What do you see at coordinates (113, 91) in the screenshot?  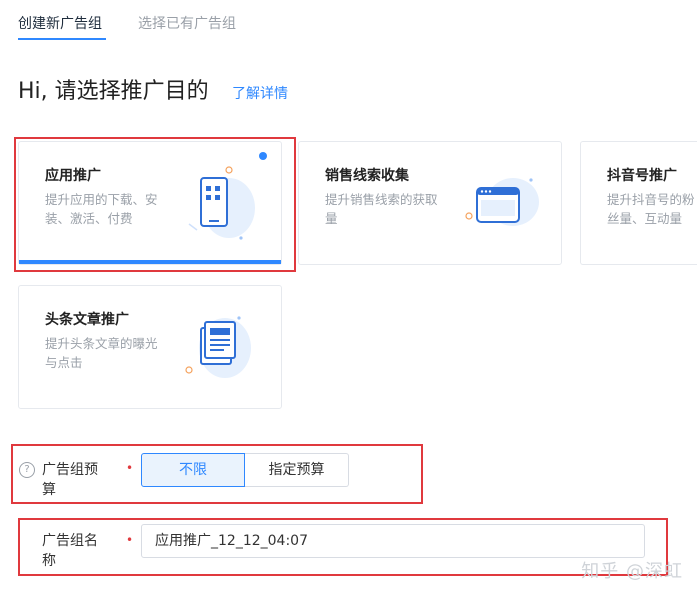 I see `page-title: Hi, 请选择推广目的` at bounding box center [113, 91].